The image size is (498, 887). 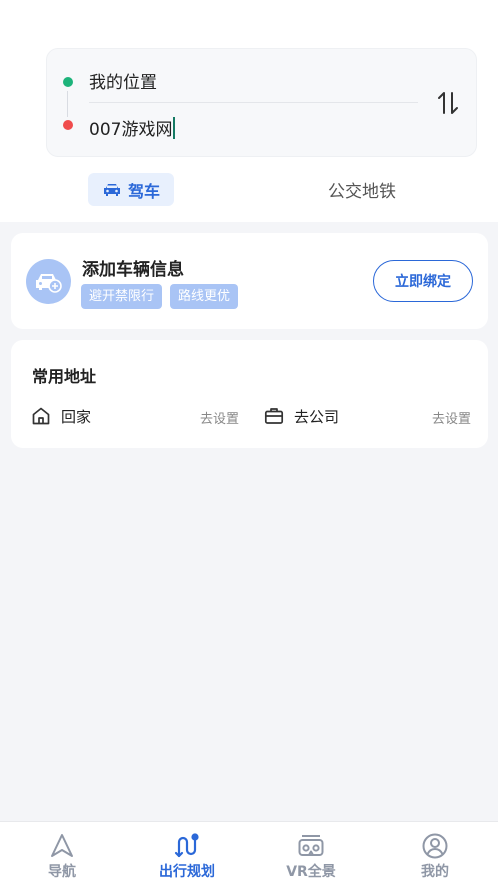 I want to click on tab-drive: 驾车, so click(x=131, y=189).